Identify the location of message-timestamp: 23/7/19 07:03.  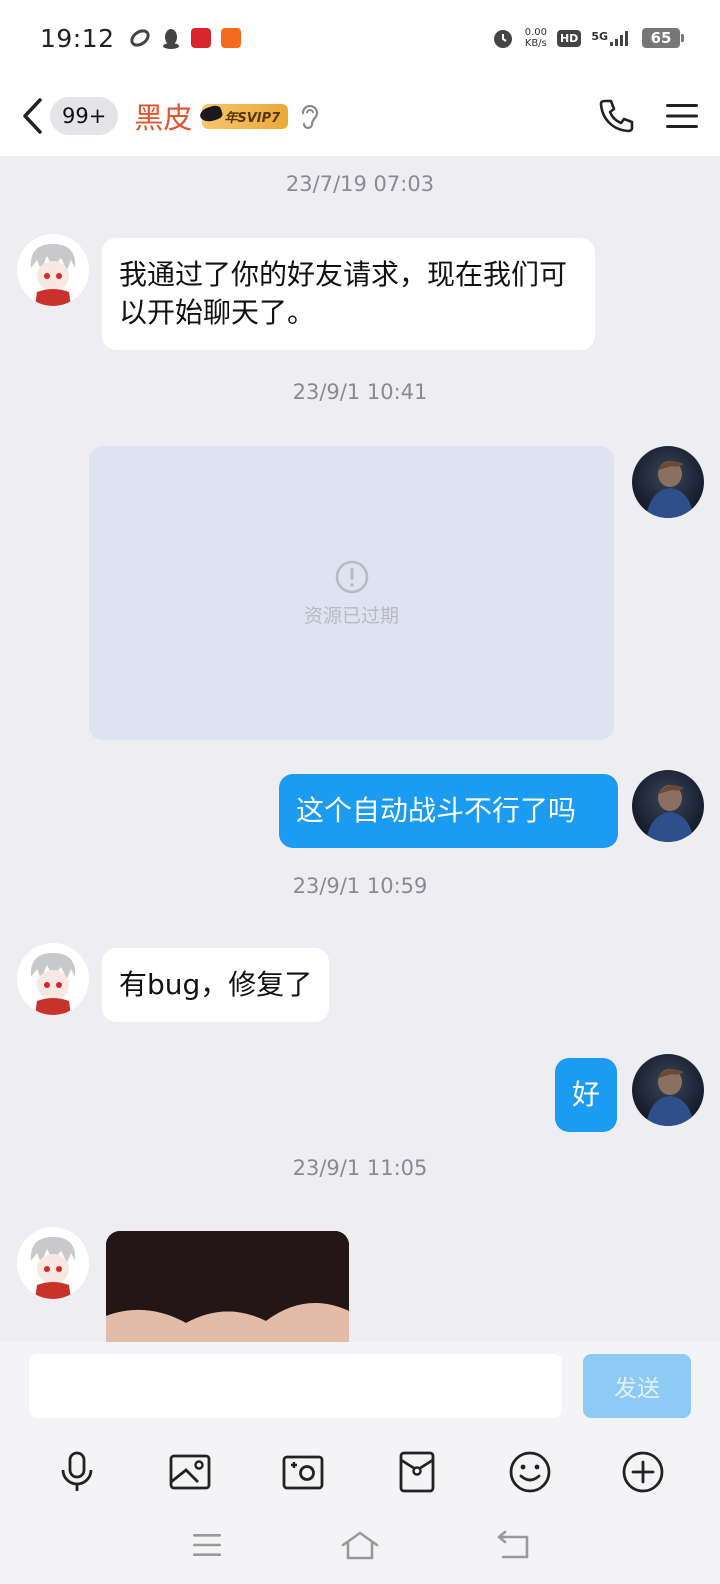
(360, 184).